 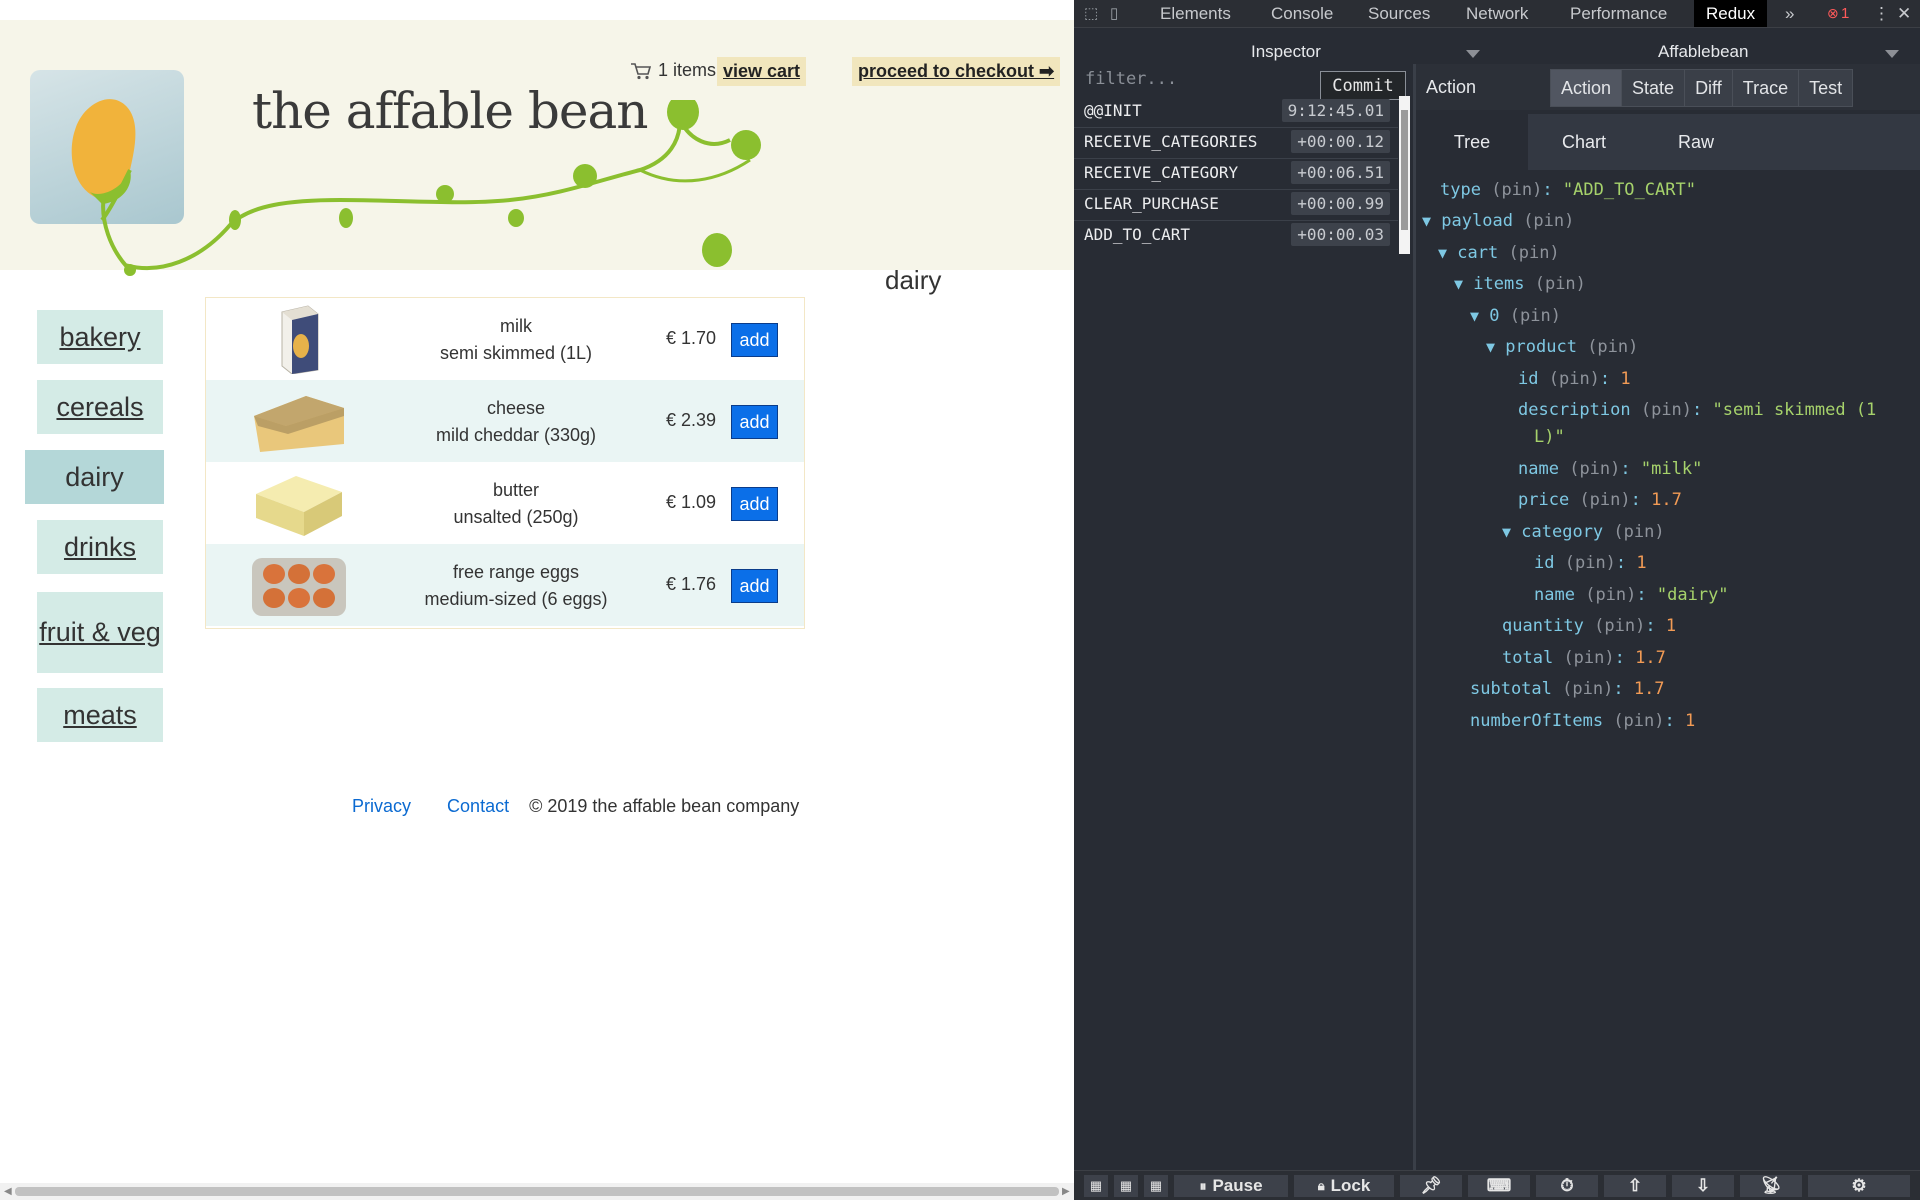 I want to click on category-dairy: dairy, so click(x=94, y=477).